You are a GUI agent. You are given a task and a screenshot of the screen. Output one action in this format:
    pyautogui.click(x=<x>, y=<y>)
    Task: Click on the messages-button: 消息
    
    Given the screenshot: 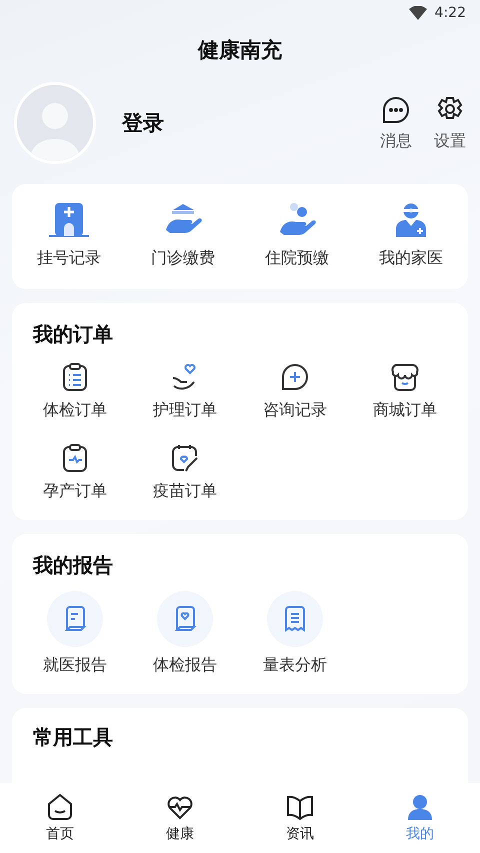 What is the action you would take?
    pyautogui.click(x=396, y=123)
    